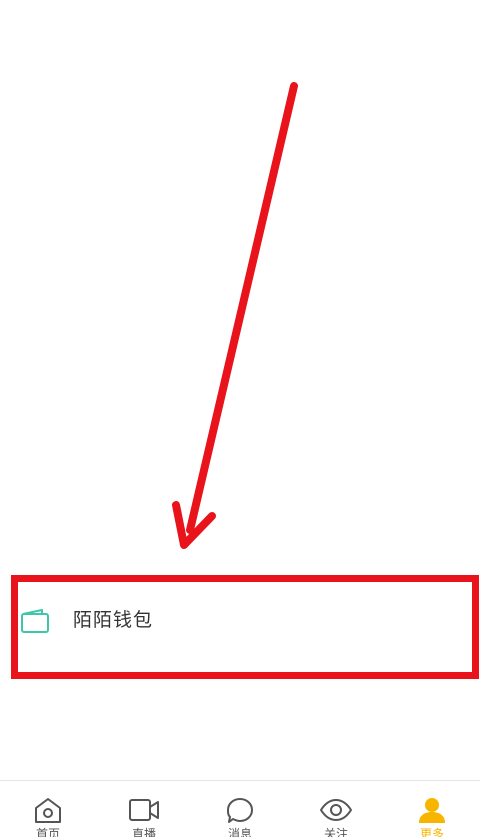 Image resolution: width=480 pixels, height=837 pixels. Describe the element at coordinates (240, 621) in the screenshot. I see `wallet-menu-item: 陌陌钱包` at that location.